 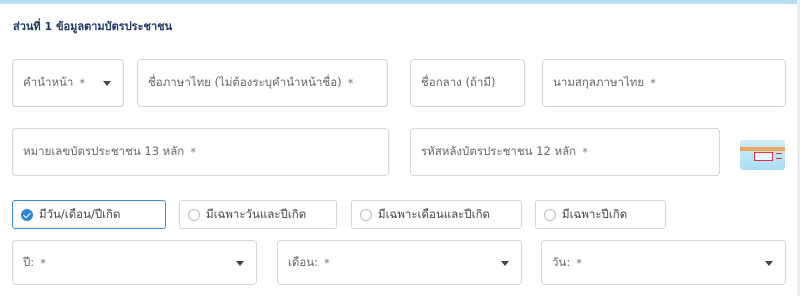 I want to click on prefix-select: คำนำหน้า *, so click(x=68, y=83).